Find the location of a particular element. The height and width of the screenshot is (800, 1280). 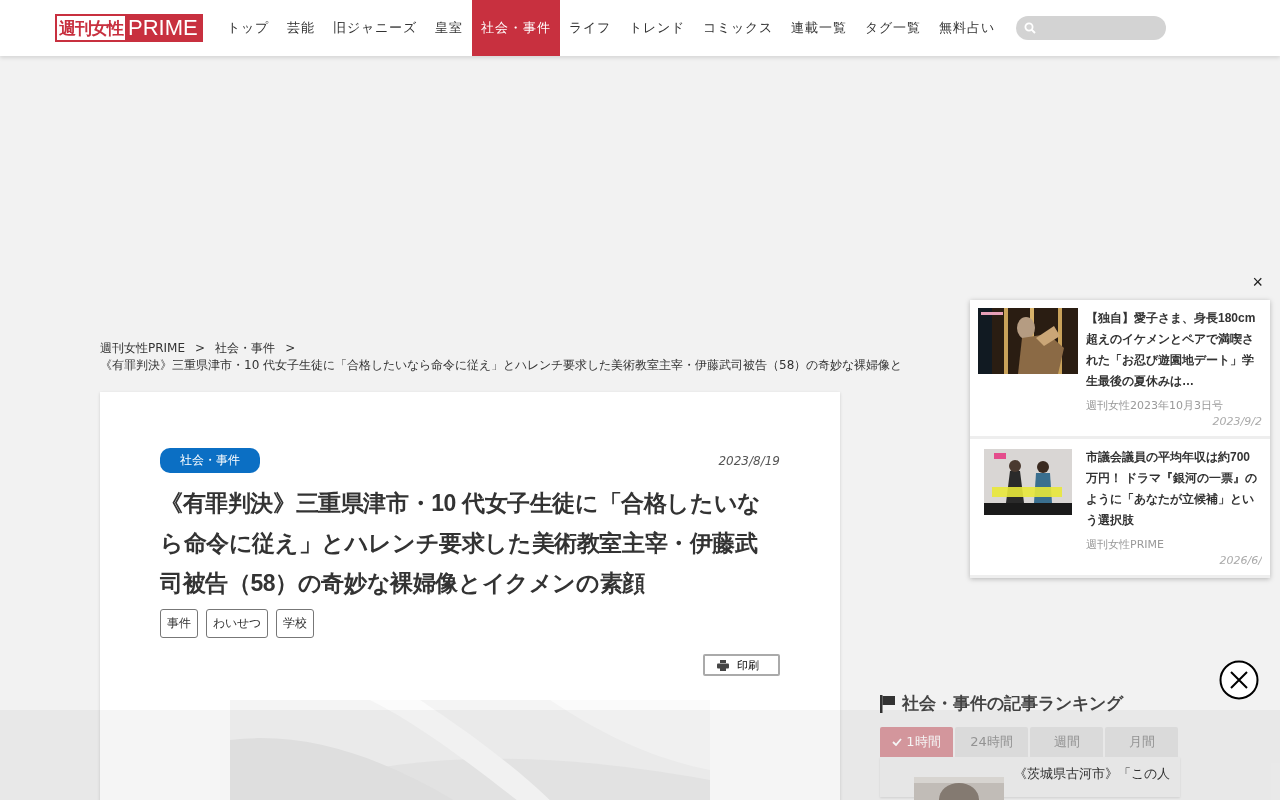

tag-link: わいせつ is located at coordinates (237, 623).